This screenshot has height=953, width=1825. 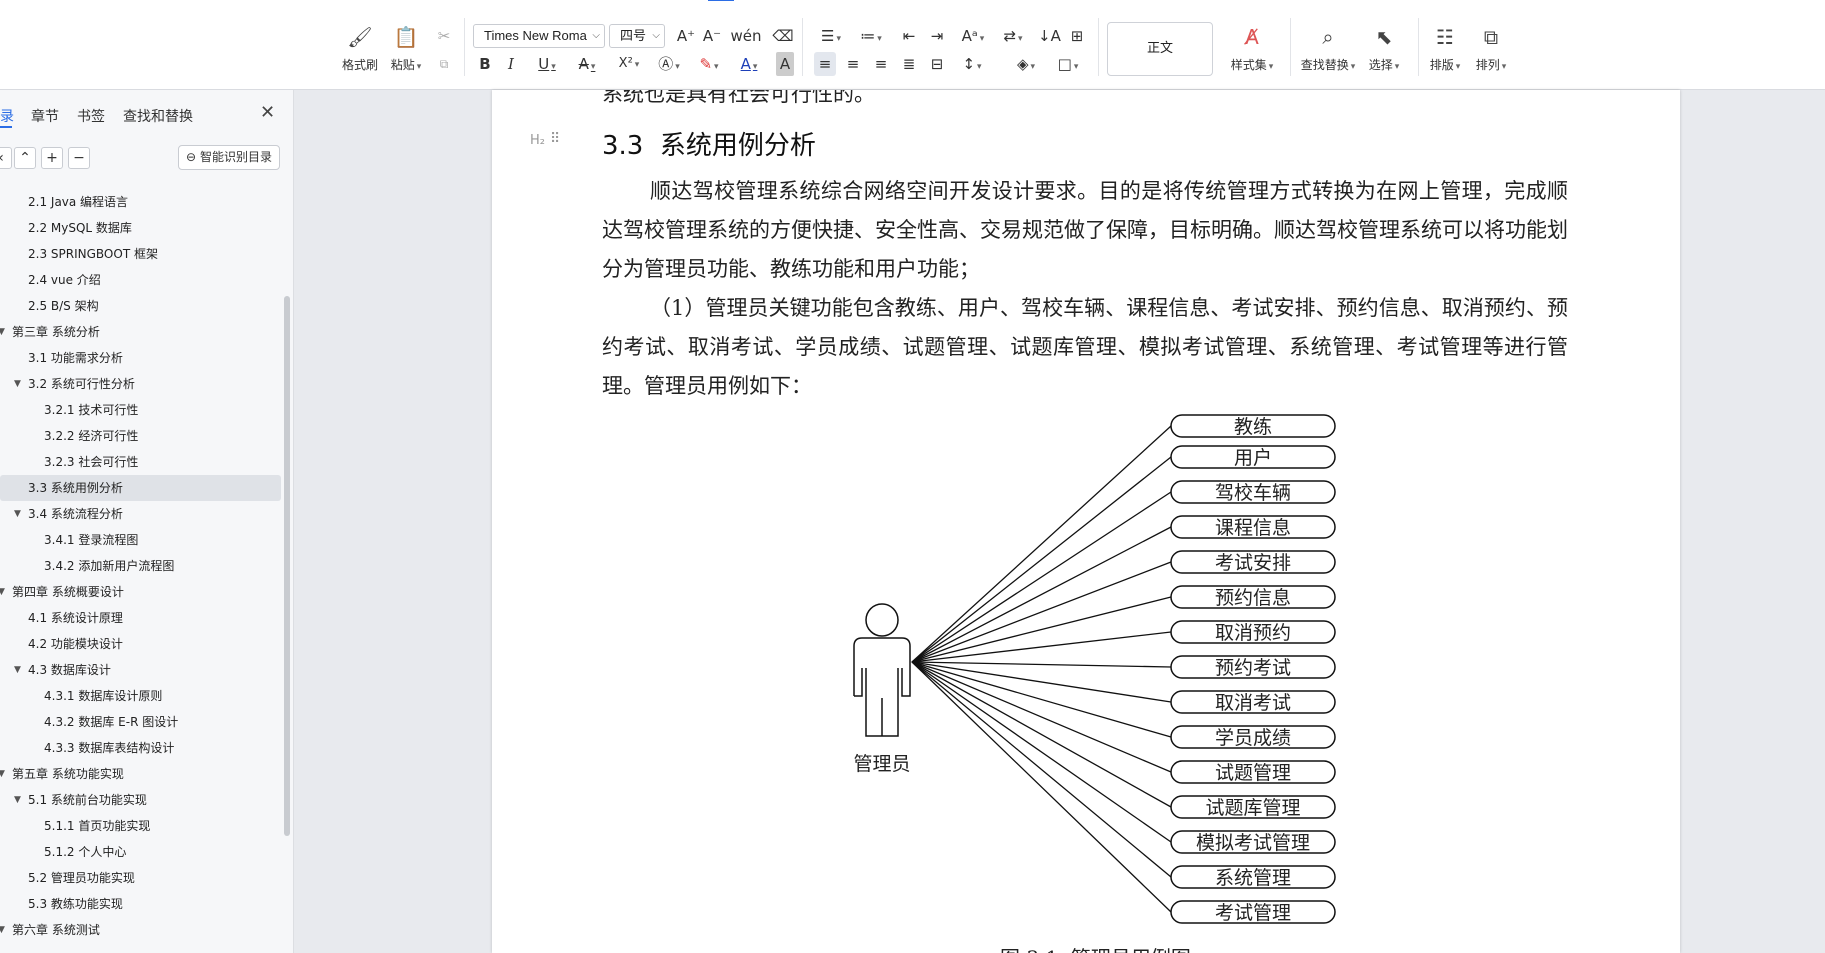 What do you see at coordinates (141, 722) in the screenshot?
I see `toc-item: 4.3.2 数据库 E-R 图设计` at bounding box center [141, 722].